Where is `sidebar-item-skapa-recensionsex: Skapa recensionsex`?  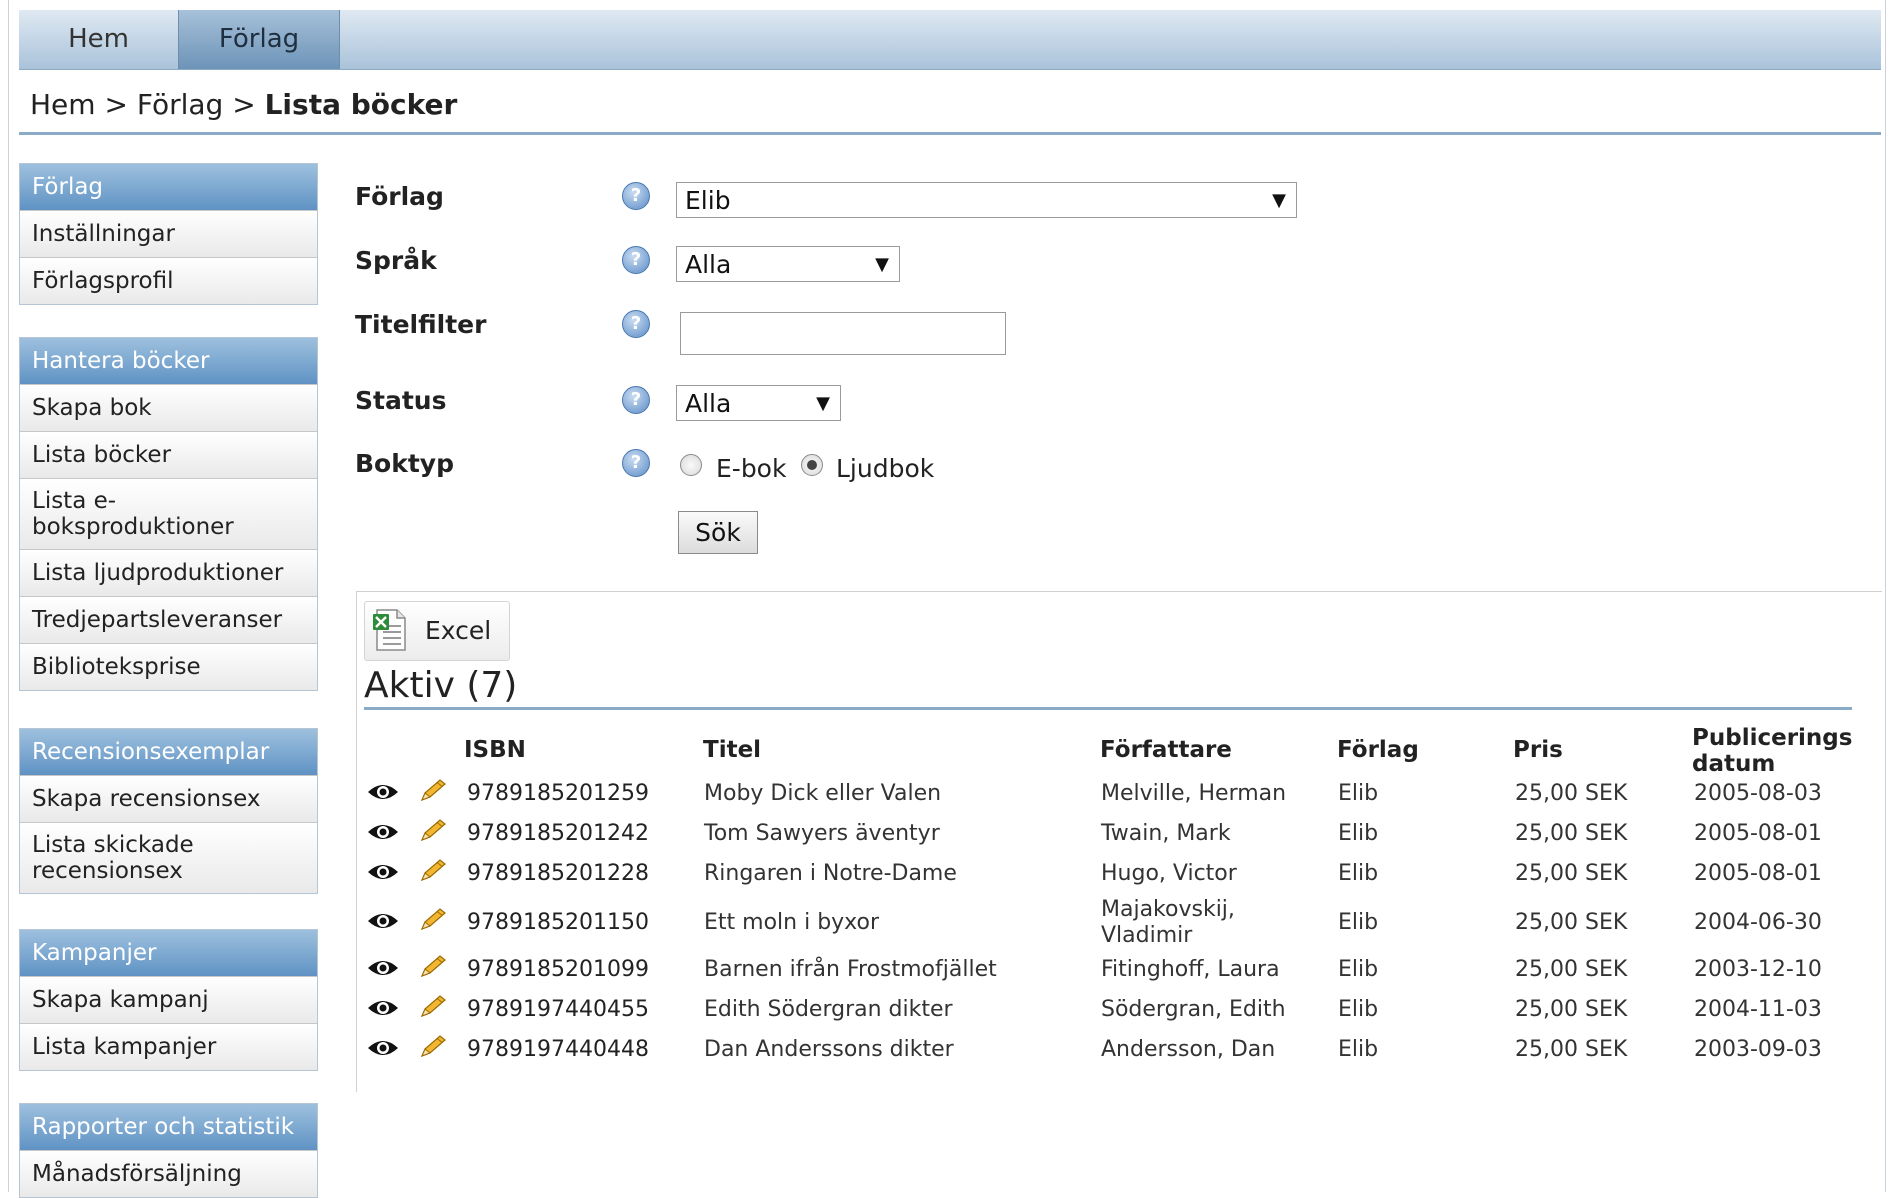 sidebar-item-skapa-recensionsex: Skapa recensionsex is located at coordinates (168, 798).